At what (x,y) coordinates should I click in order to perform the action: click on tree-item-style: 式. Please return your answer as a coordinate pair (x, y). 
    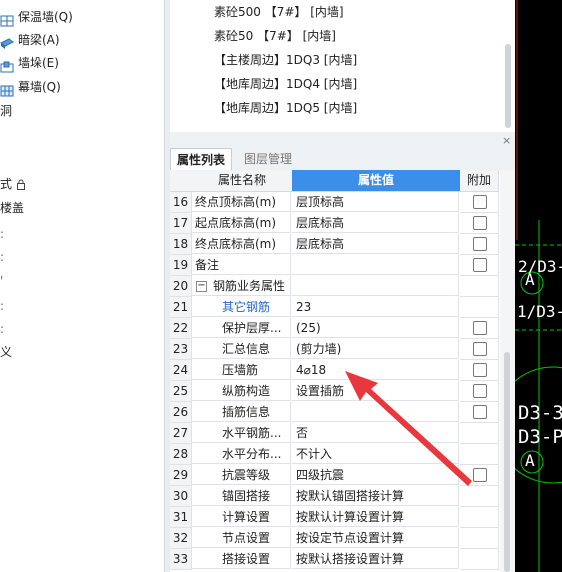
    Looking at the image, I should click on (13, 184).